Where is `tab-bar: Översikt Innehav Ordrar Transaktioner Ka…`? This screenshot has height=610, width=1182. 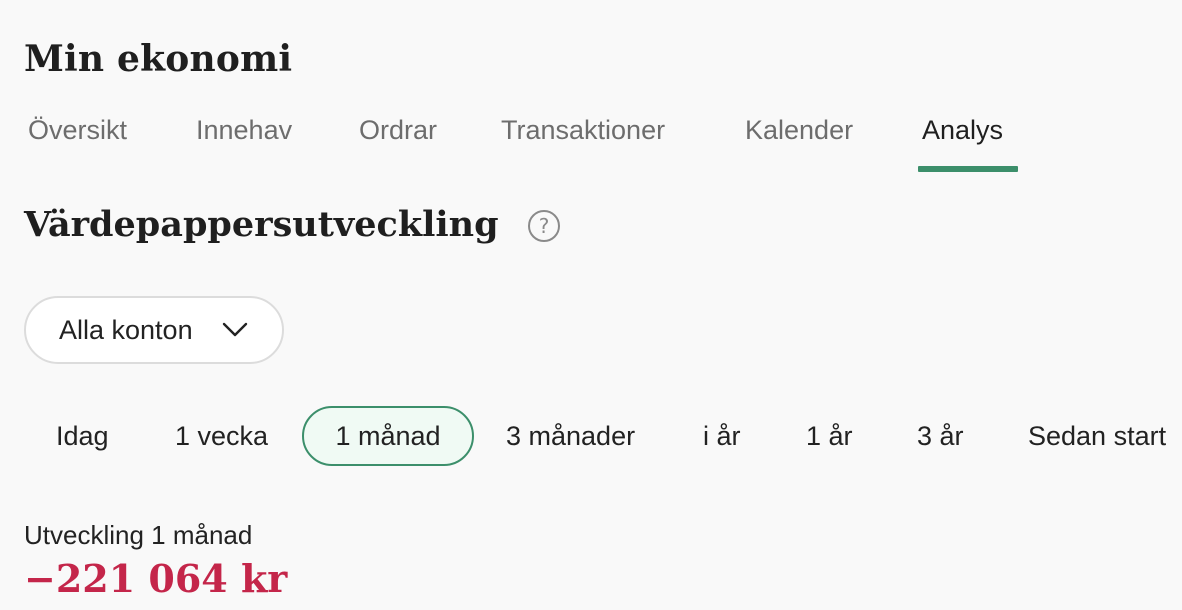
tab-bar: Översikt Innehav Ordrar Transaktioner Ka… is located at coordinates (591, 141).